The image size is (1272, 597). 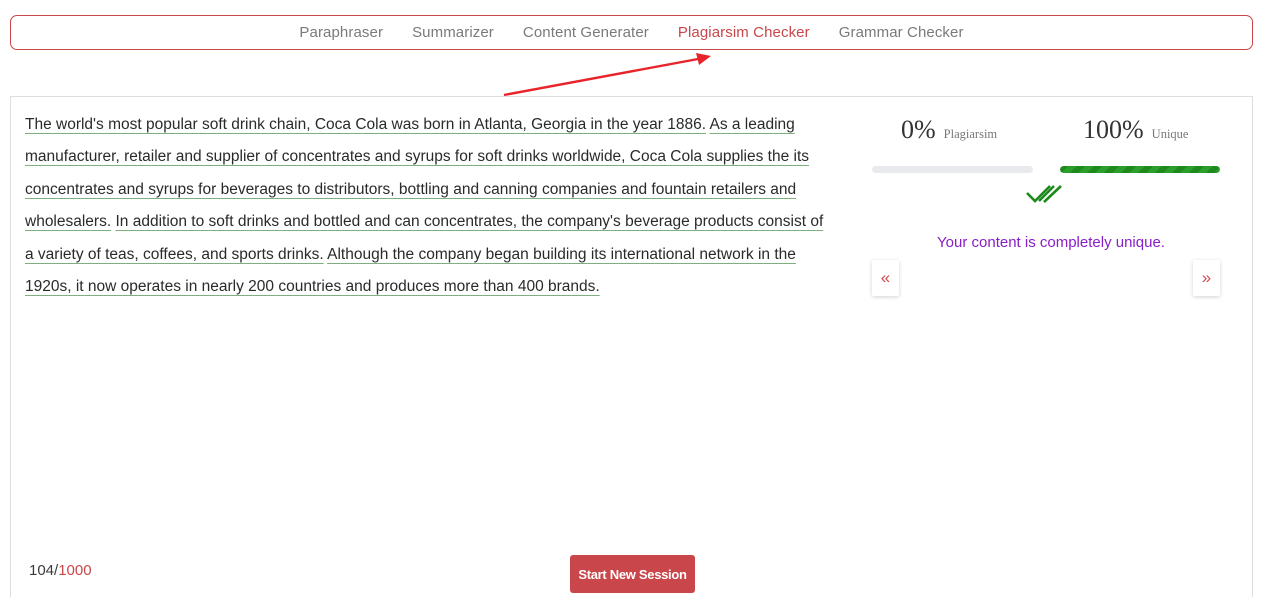 I want to click on tab-plagiarism-checker: Plagiarsim Checker, so click(x=744, y=32).